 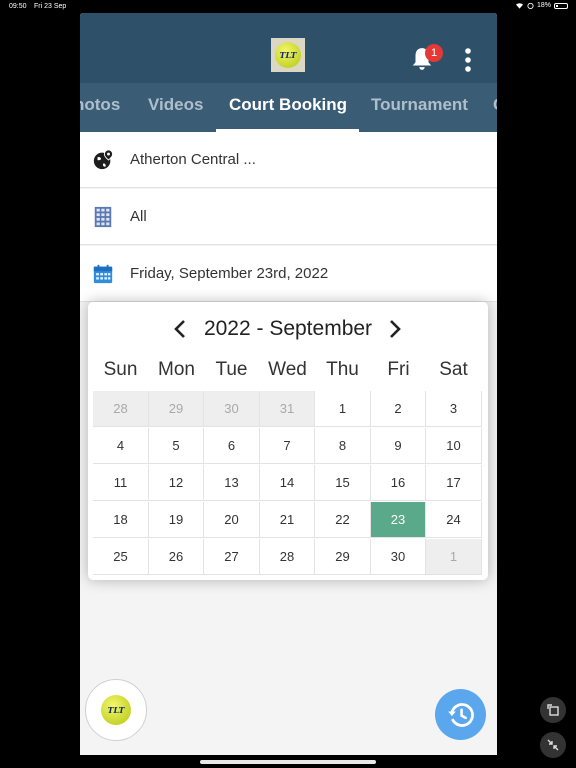 I want to click on history-icon, so click(x=460, y=714).